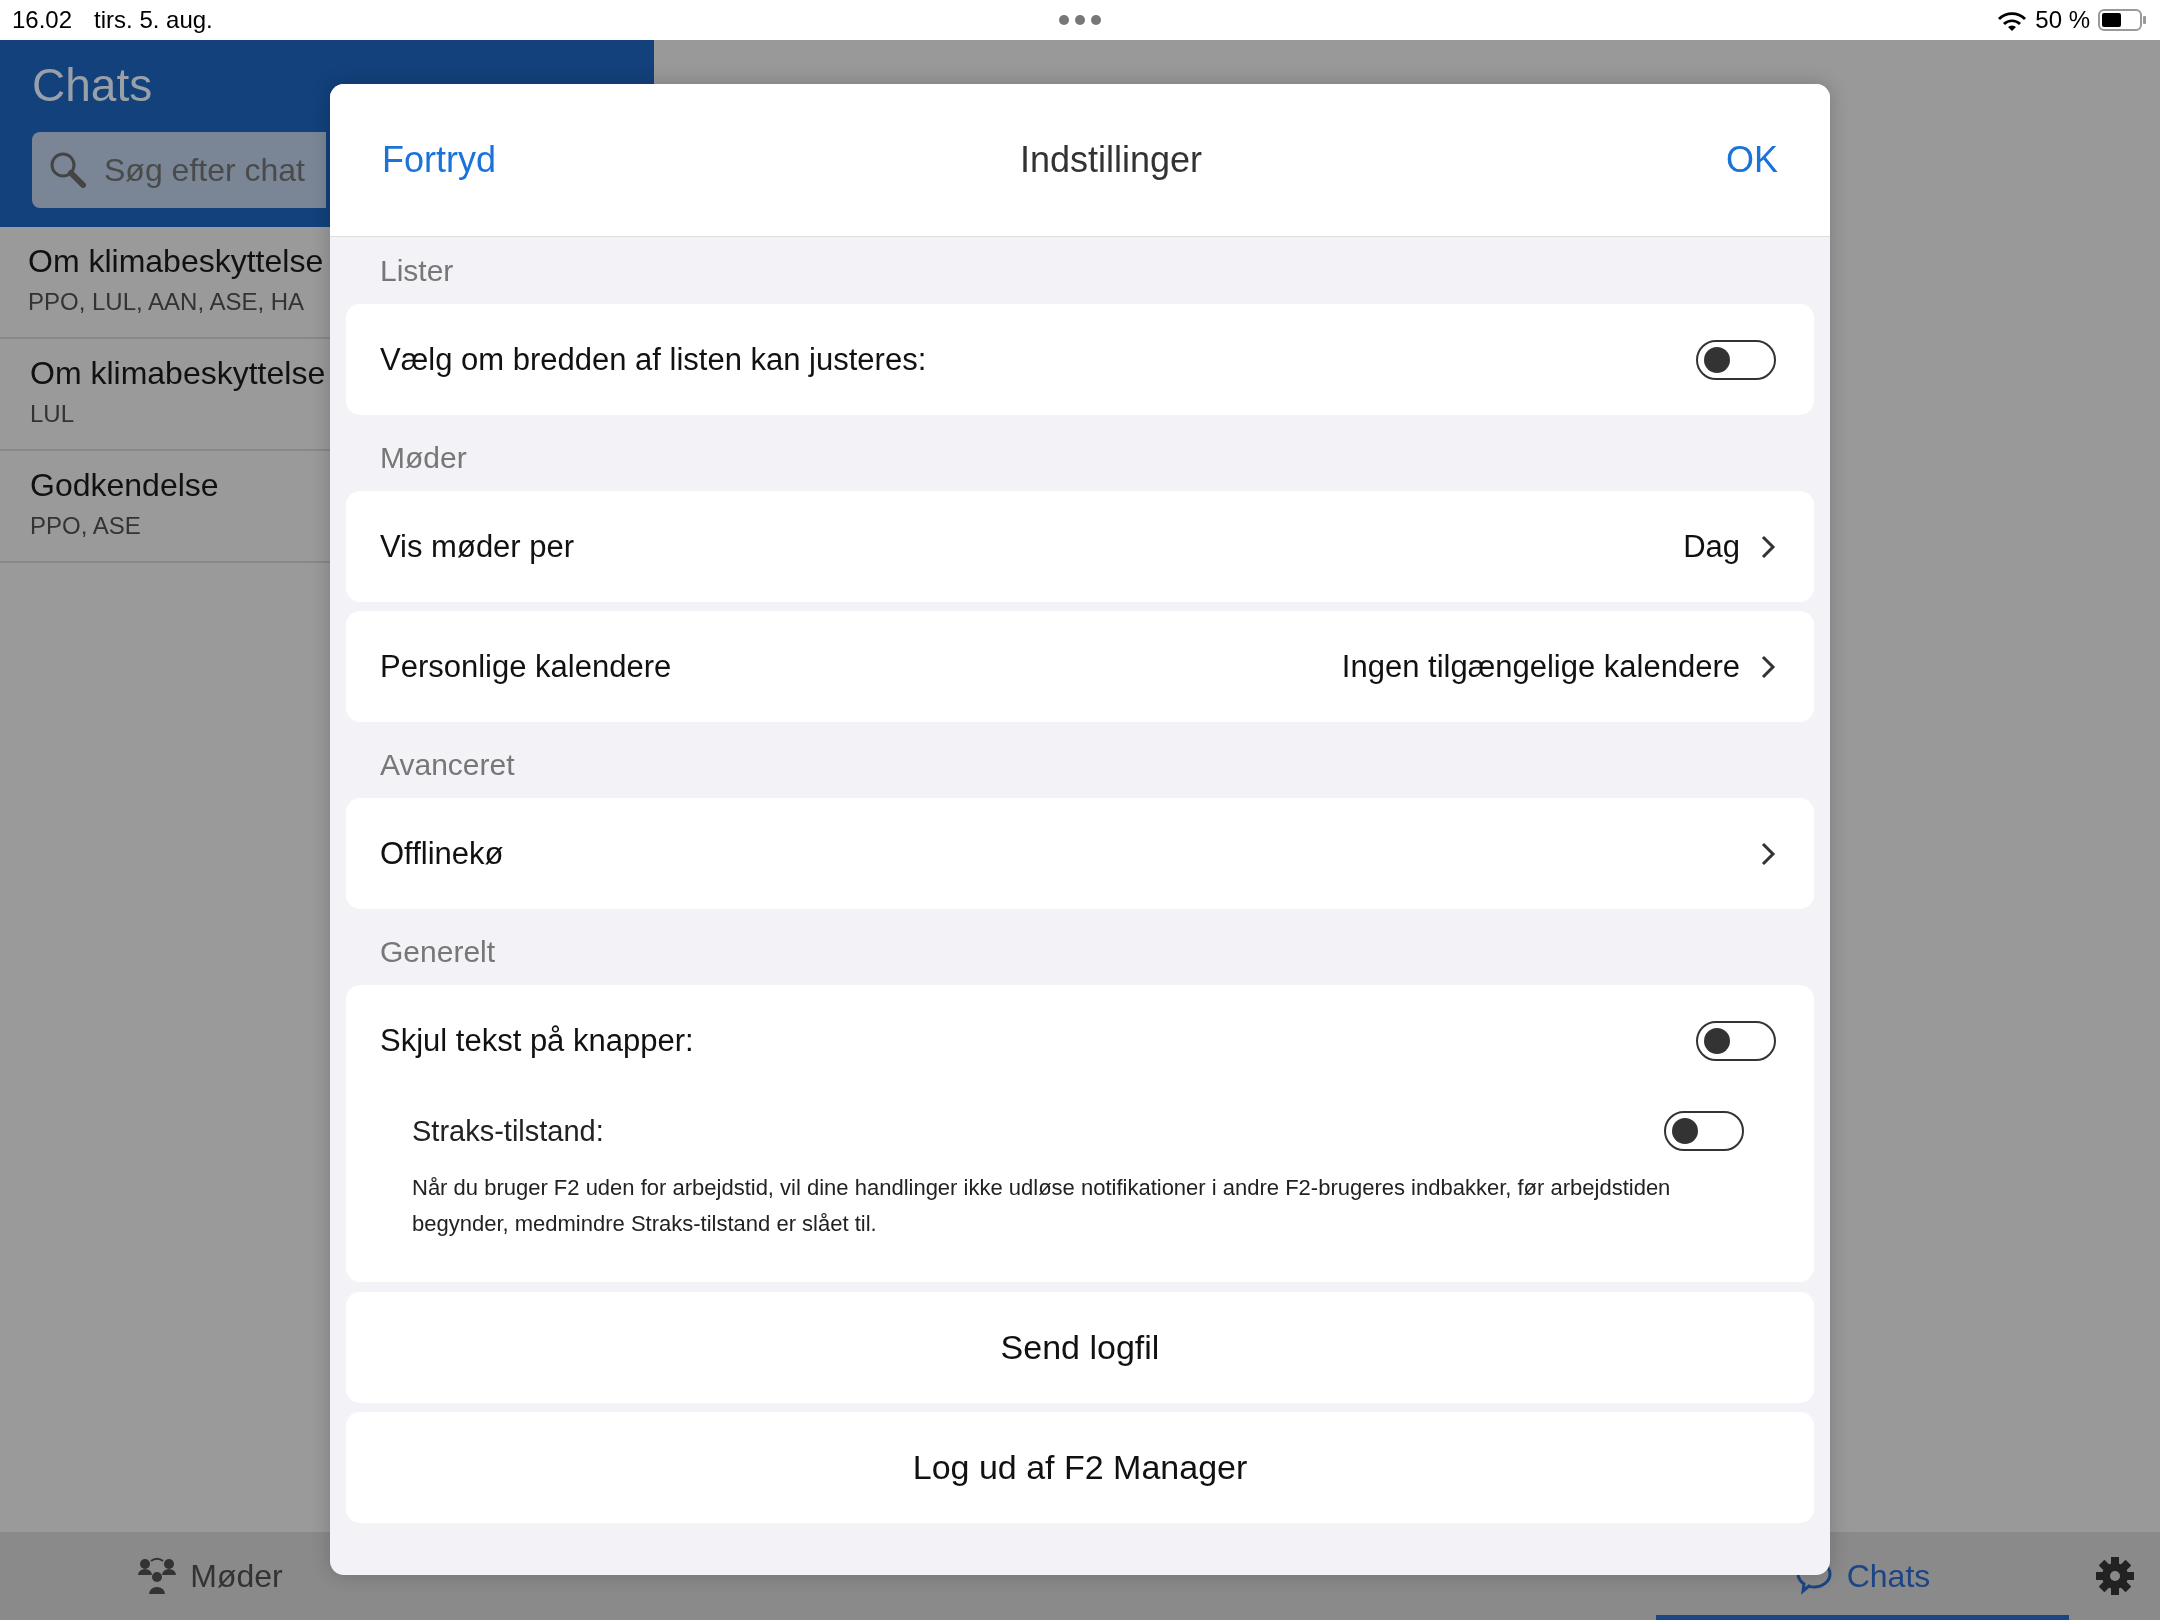 This screenshot has width=2160, height=1620. I want to click on battery-icon, so click(2123, 20).